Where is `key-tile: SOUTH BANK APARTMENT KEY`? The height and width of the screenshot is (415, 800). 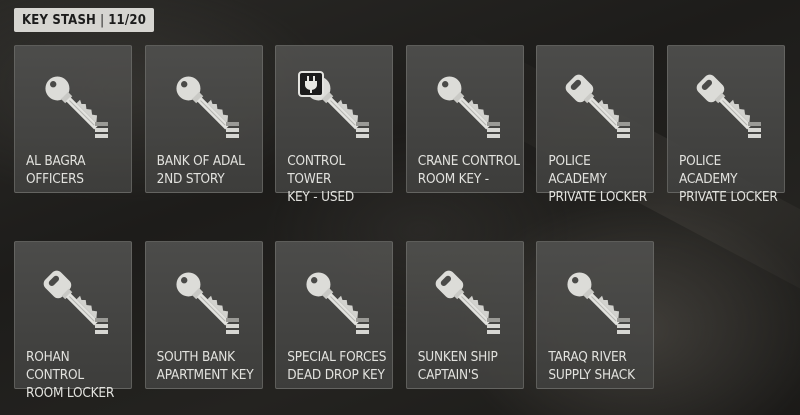
key-tile: SOUTH BANK APARTMENT KEY is located at coordinates (203, 315).